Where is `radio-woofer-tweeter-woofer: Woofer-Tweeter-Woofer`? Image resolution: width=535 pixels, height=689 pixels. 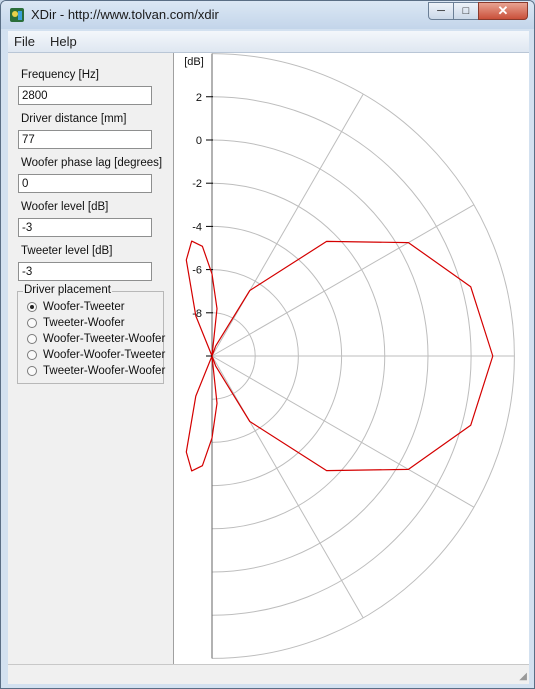
radio-woofer-tweeter-woofer: Woofer-Tweeter-Woofer is located at coordinates (99, 340).